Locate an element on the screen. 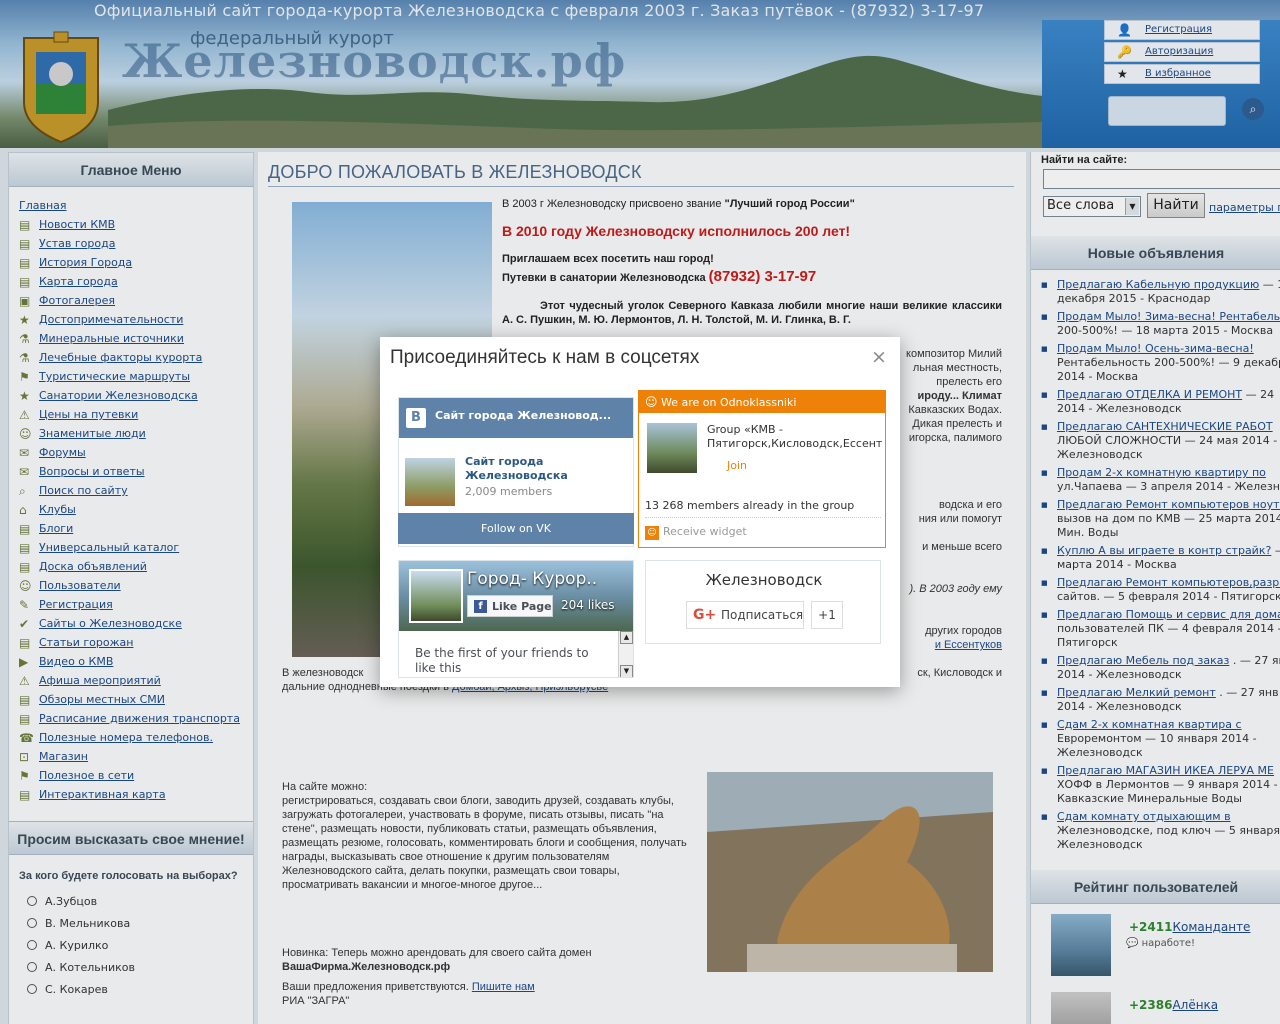 This screenshot has width=1280, height=1024. modal-title: Присоединяйтесь к нам в соцсетях is located at coordinates (545, 357).